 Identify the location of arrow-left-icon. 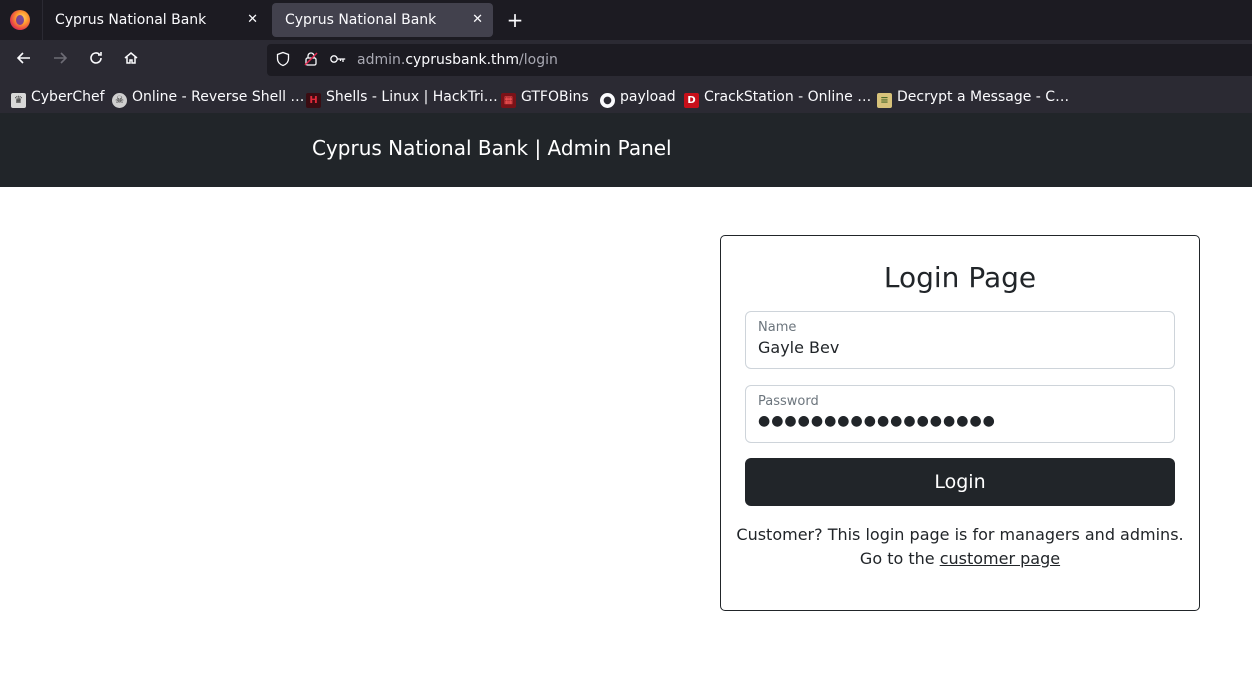
(23, 58).